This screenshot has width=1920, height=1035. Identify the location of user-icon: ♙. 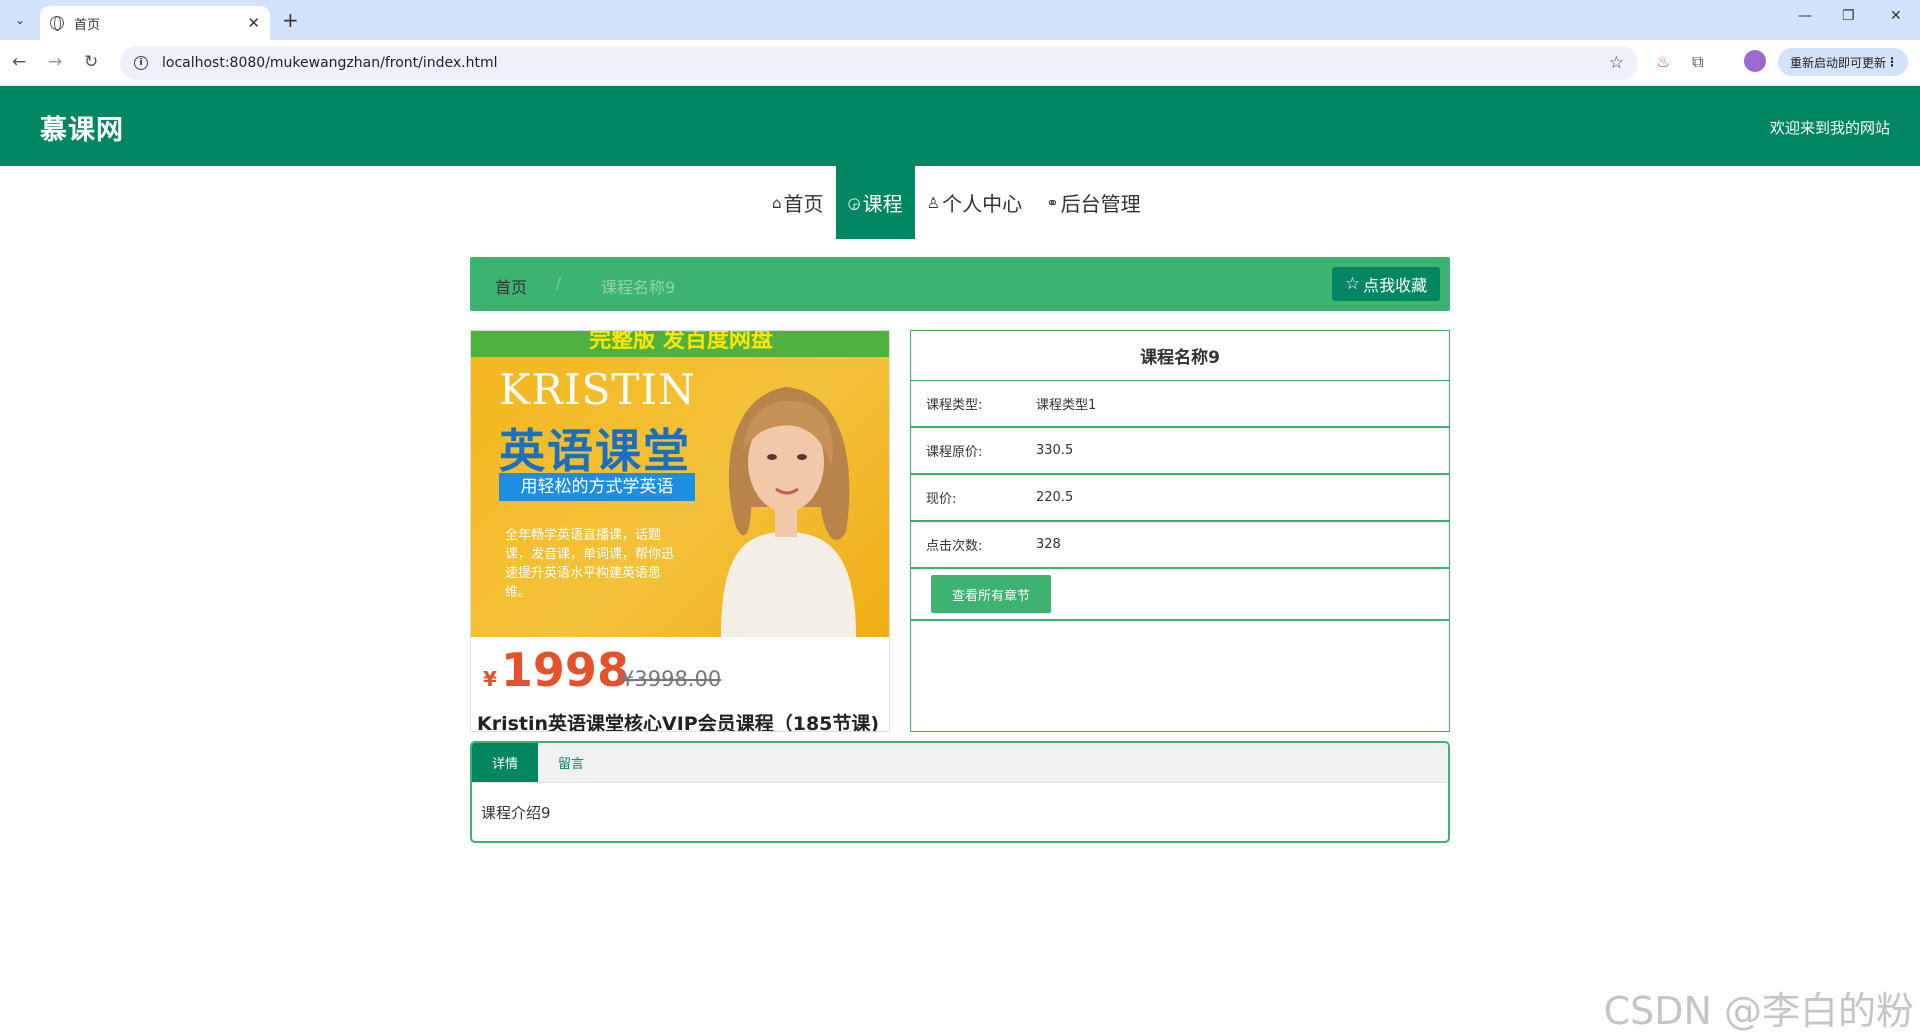
(933, 202).